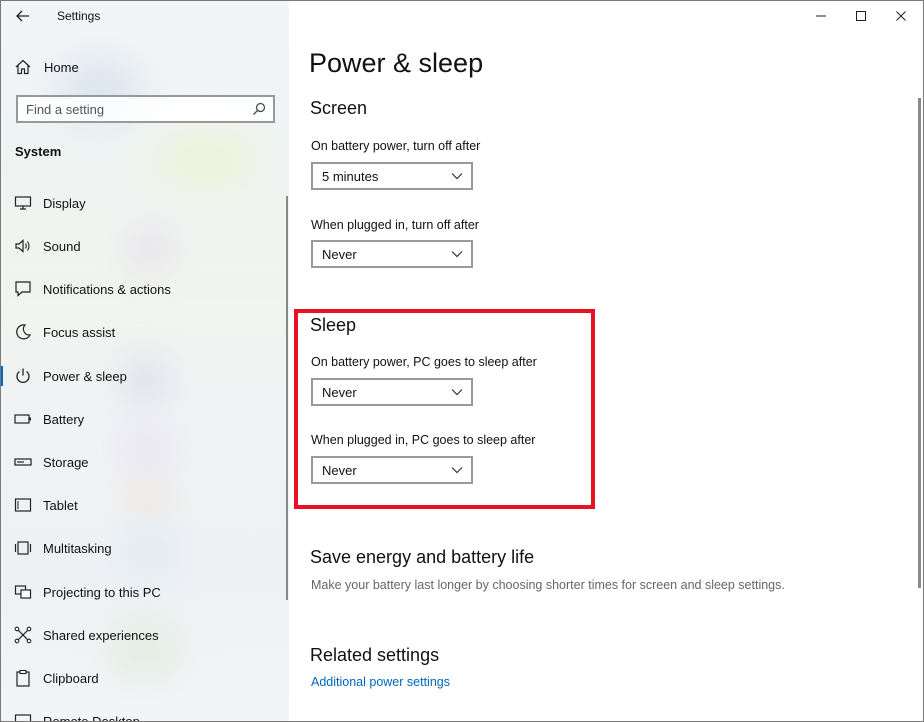  I want to click on search-icon, so click(259, 109).